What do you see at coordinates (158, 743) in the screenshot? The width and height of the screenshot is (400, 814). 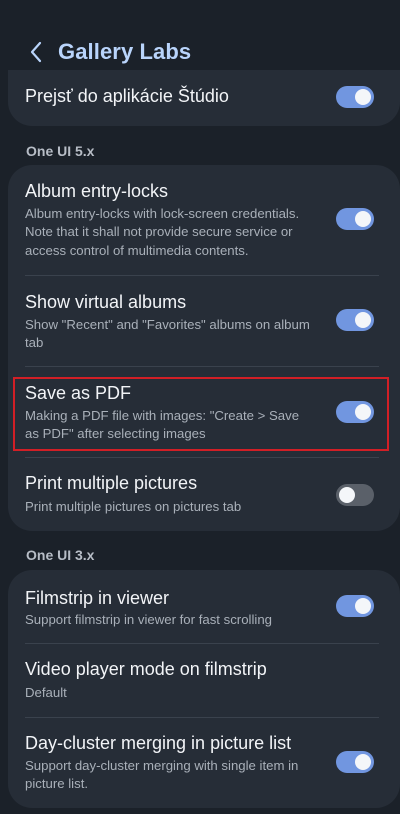 I see `setting-title: Day-cluster merging in picture list` at bounding box center [158, 743].